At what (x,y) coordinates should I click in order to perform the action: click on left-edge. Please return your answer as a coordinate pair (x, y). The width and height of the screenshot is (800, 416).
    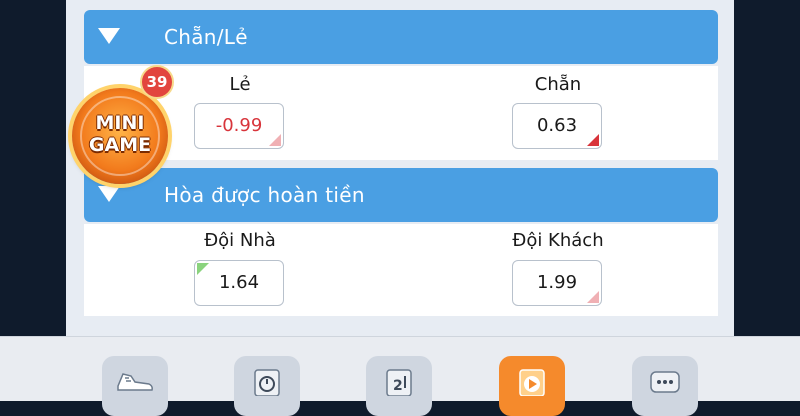
    Looking at the image, I should click on (33, 168).